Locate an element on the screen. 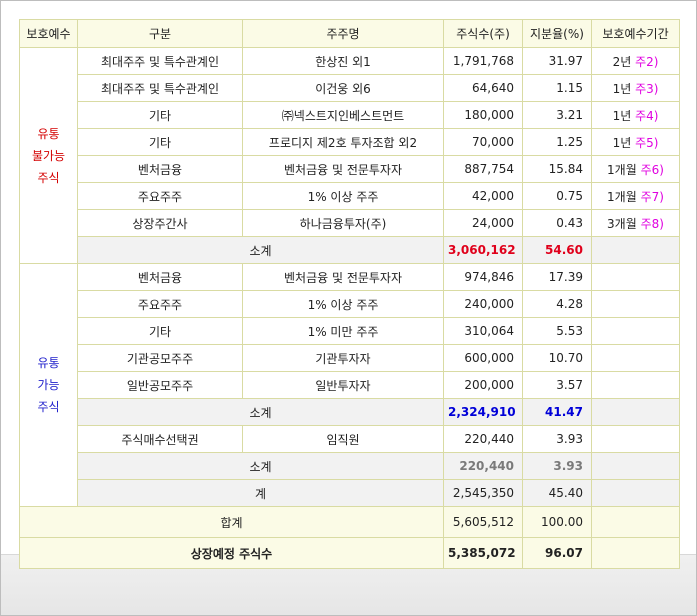 The height and width of the screenshot is (616, 697). footnote-link: 주5) is located at coordinates (646, 143).